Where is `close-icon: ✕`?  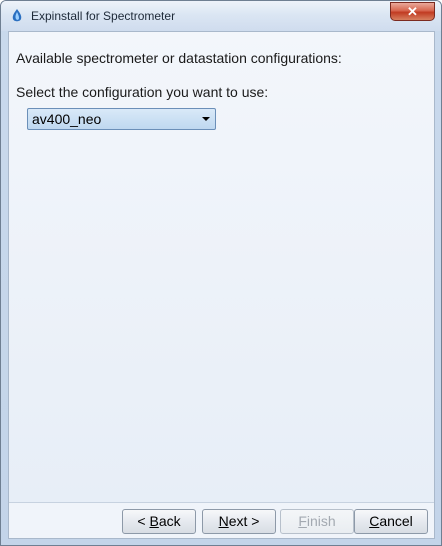 close-icon: ✕ is located at coordinates (412, 11).